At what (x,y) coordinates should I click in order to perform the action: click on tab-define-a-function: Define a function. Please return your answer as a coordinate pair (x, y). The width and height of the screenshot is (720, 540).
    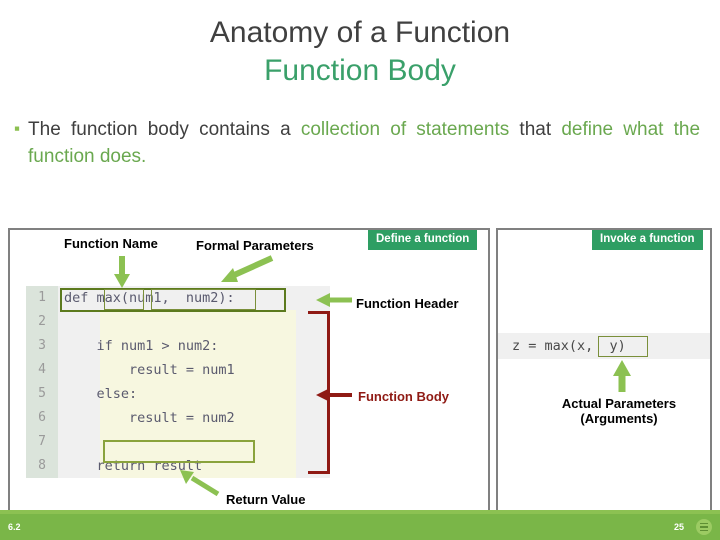
    Looking at the image, I should click on (423, 240).